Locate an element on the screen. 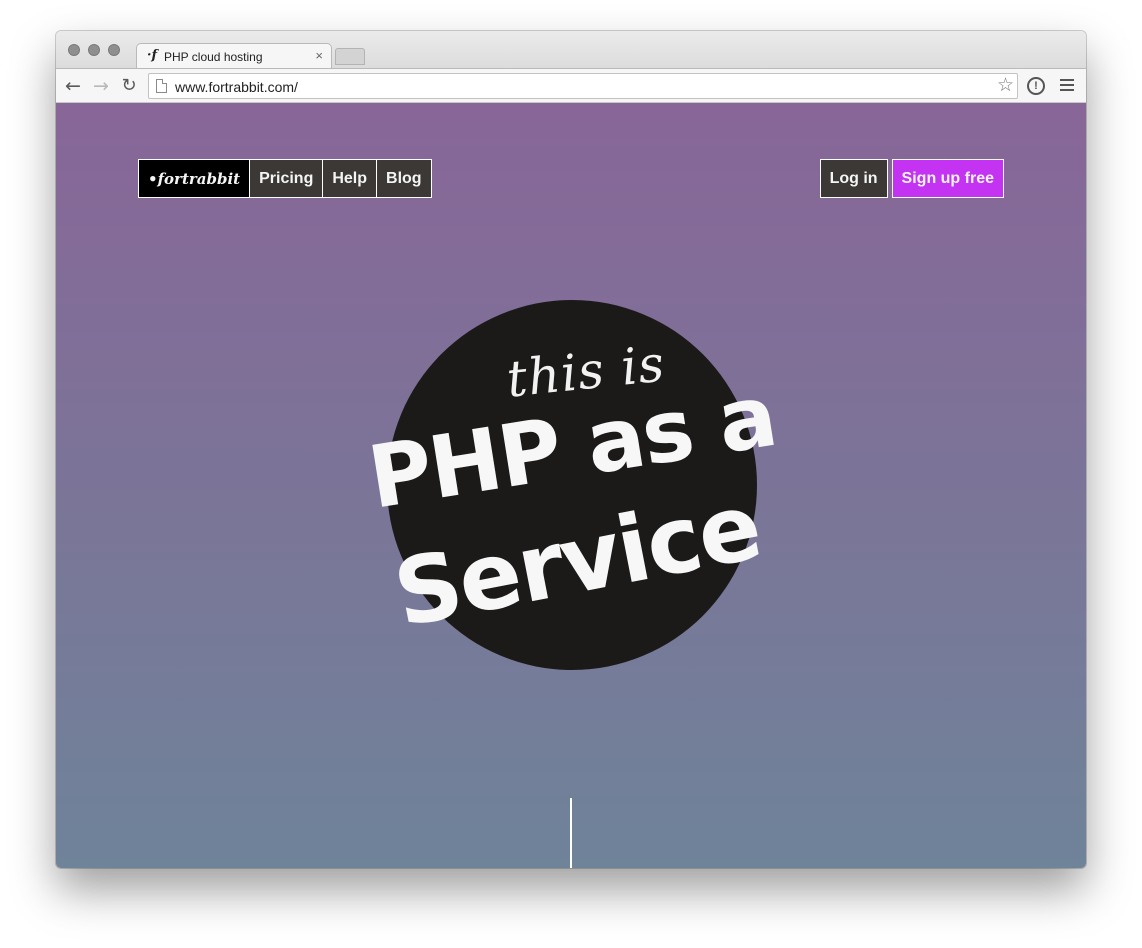 This screenshot has height=948, width=1142. fortrabbit-logo: •fortrabbit is located at coordinates (194, 178).